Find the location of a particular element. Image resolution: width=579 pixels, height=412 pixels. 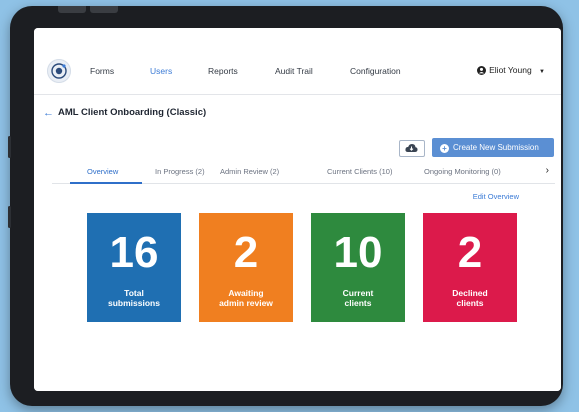

chevron-right-icon: › is located at coordinates (547, 170).